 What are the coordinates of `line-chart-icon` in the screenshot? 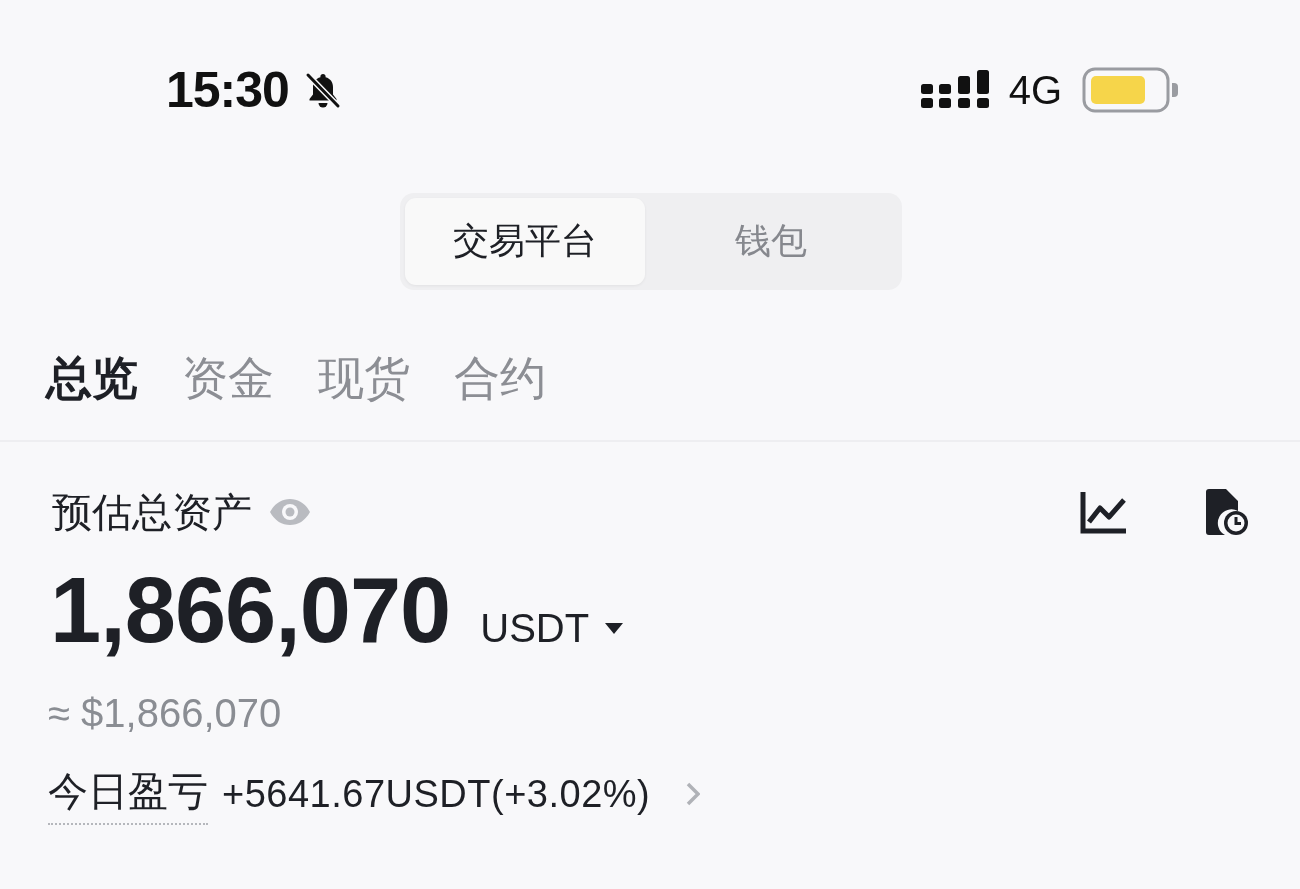 It's located at (1104, 512).